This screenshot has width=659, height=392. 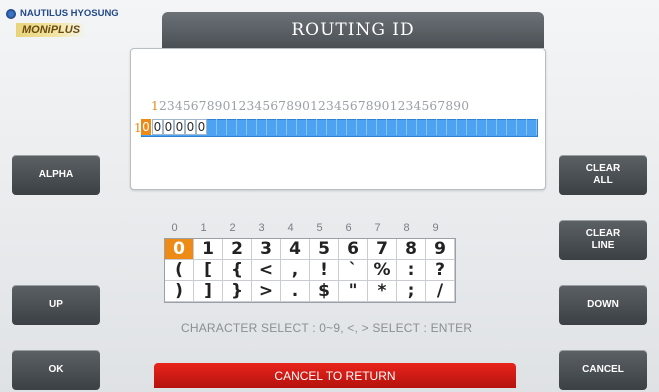 I want to click on key-button: ,, so click(x=295, y=270).